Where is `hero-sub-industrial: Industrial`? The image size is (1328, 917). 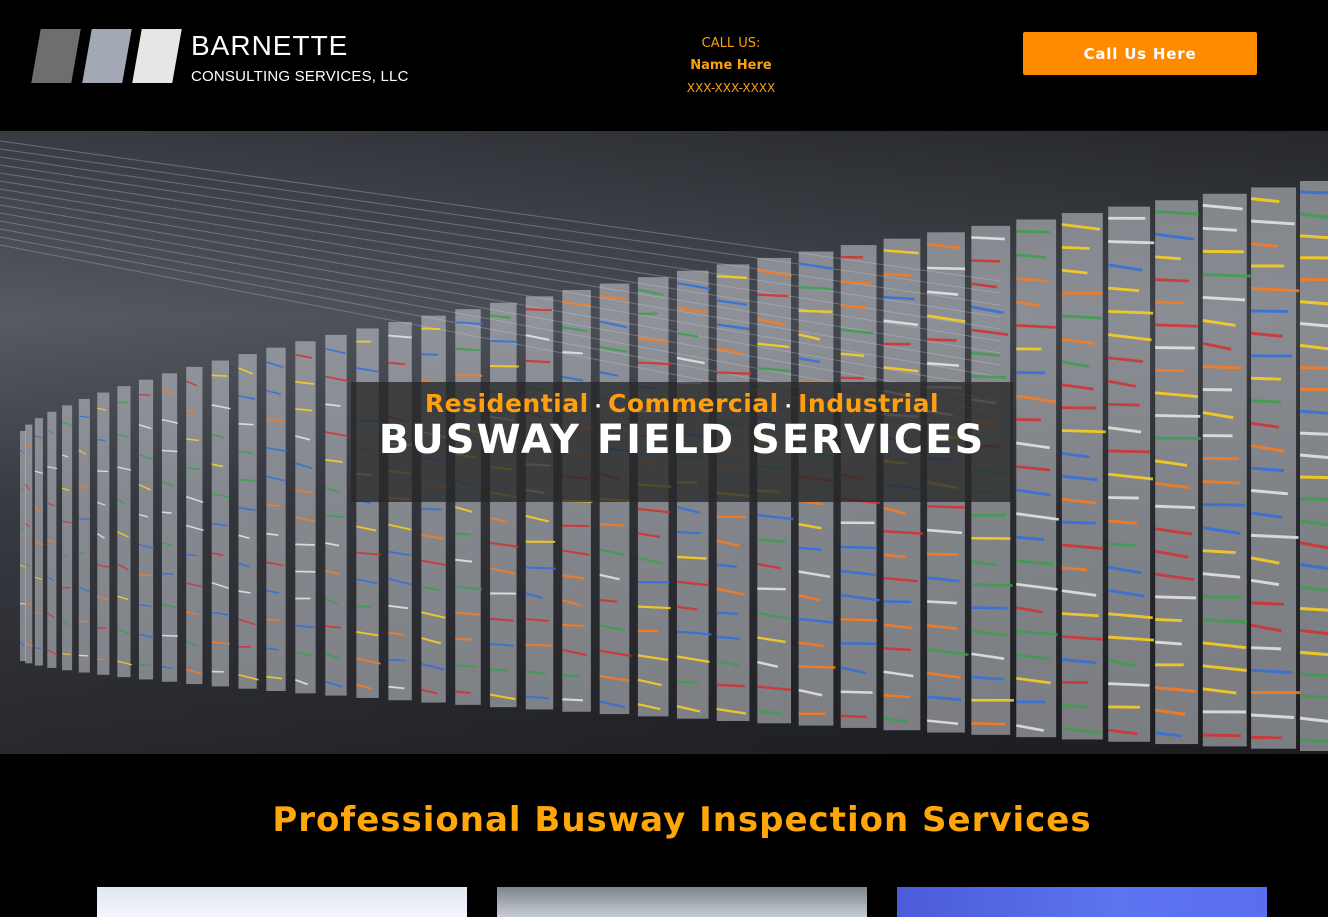
hero-sub-industrial: Industrial is located at coordinates (869, 403).